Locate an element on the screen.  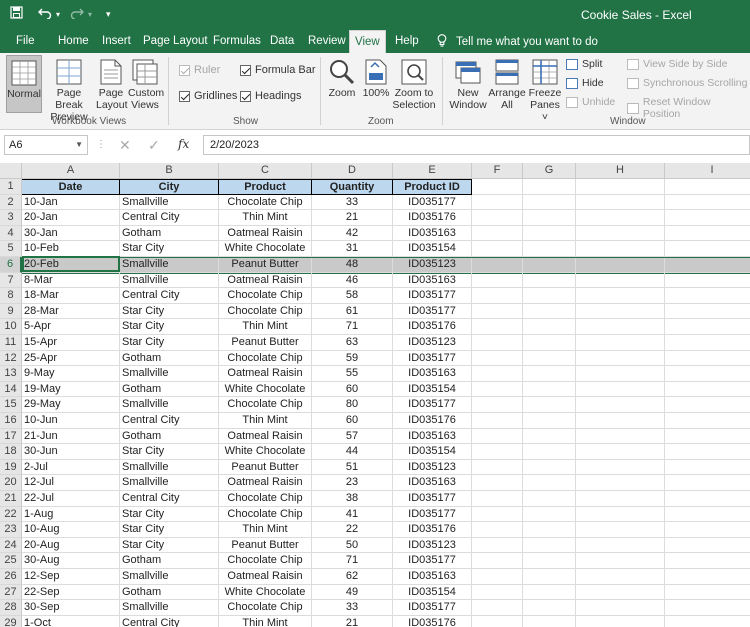
table-cell: 28-Mar is located at coordinates (71, 311).